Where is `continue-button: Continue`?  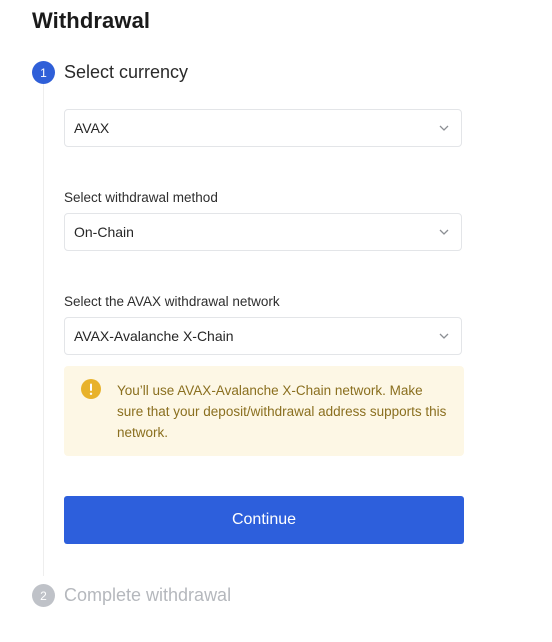
continue-button: Continue is located at coordinates (264, 520).